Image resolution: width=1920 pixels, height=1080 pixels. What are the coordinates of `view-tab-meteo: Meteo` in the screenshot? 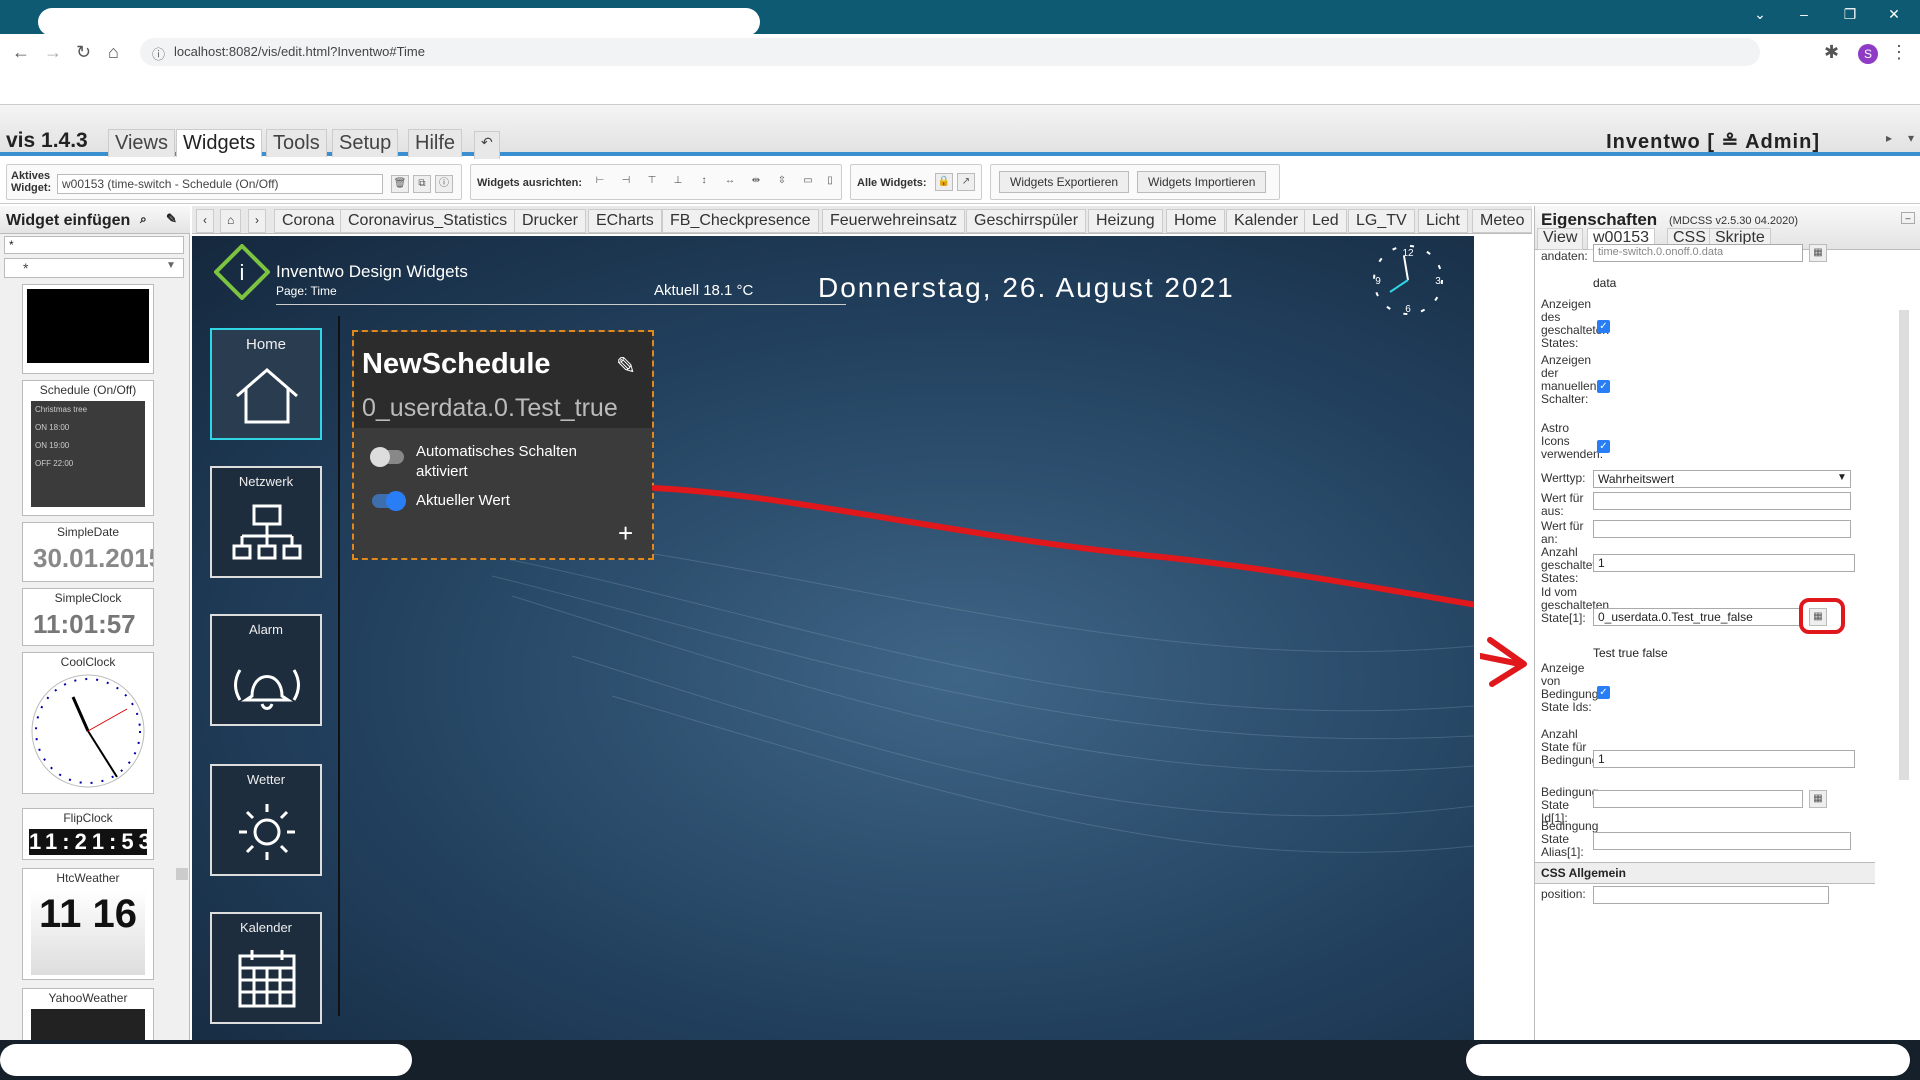 It's located at (1502, 221).